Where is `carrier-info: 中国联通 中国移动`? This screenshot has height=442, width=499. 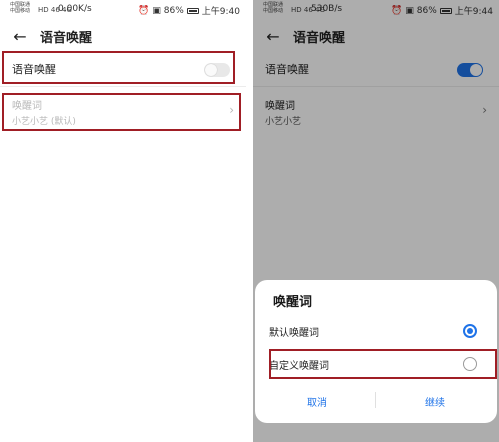
carrier-info: 中国联通 中国移动 is located at coordinates (20, 8).